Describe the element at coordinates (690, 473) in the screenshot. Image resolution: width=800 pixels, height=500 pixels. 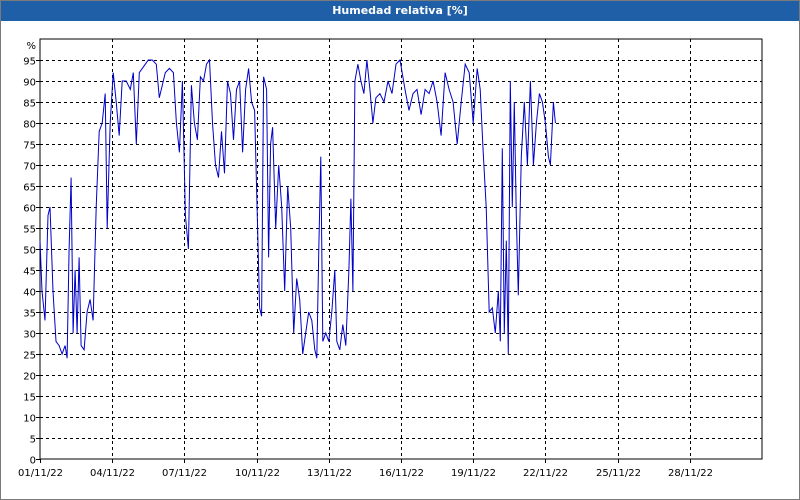
I see `x-tick-label: 28/11/22` at that location.